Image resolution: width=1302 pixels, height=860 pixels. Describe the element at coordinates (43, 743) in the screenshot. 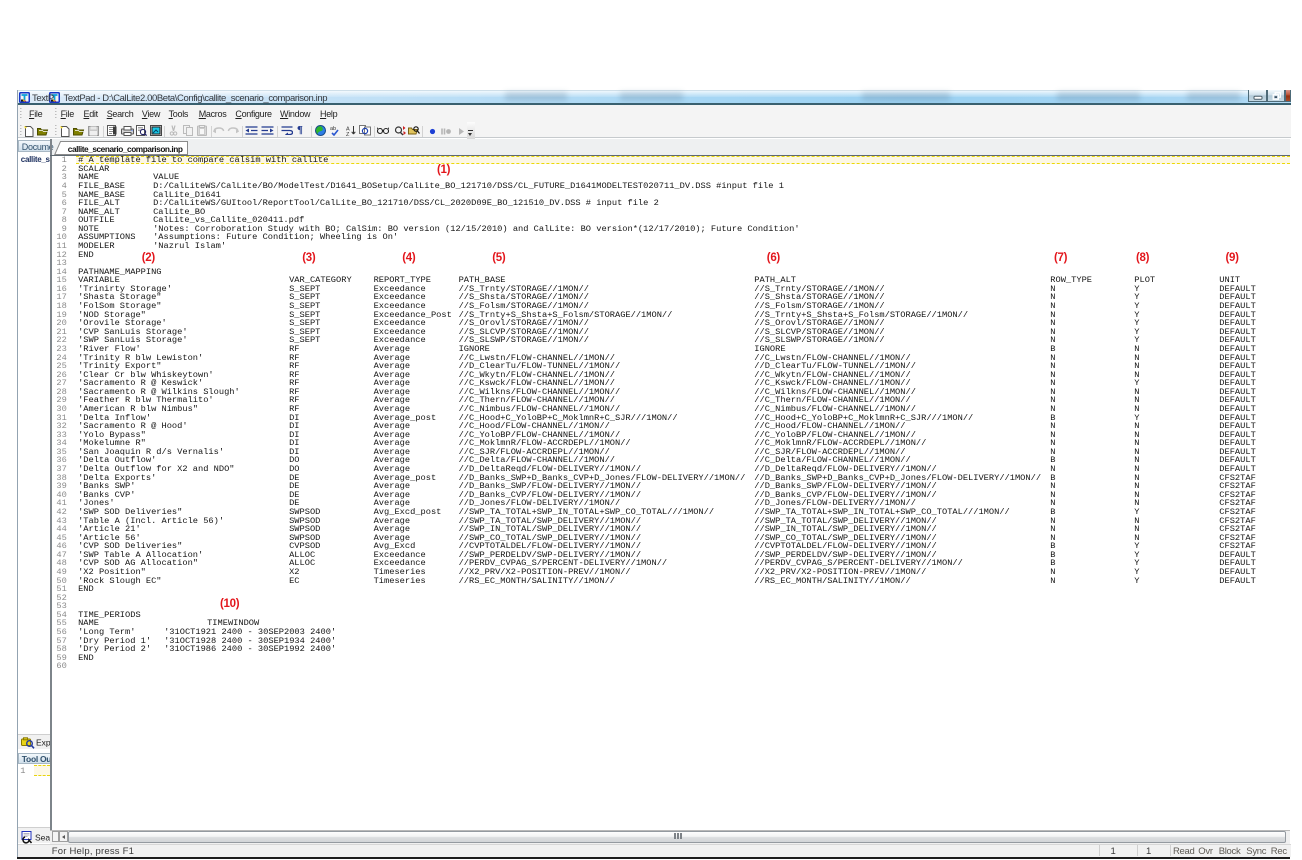

I see `svg-text: Expl` at that location.